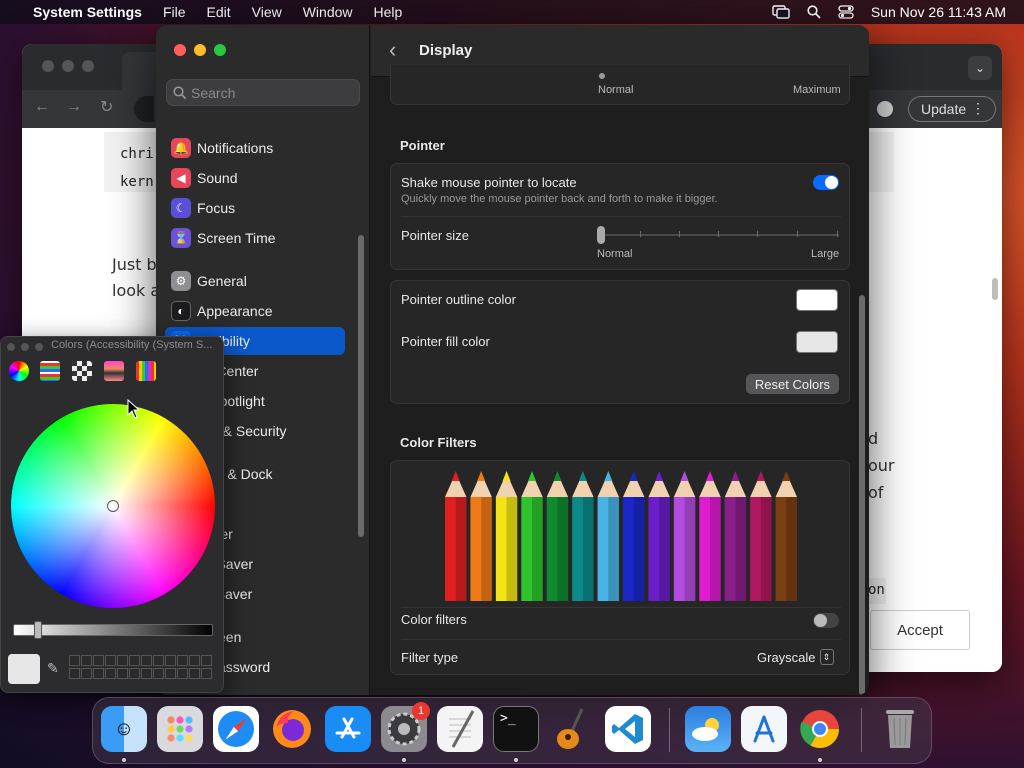 The width and height of the screenshot is (1024, 768). What do you see at coordinates (48, 66) in the screenshot?
I see `browser-close-dot` at bounding box center [48, 66].